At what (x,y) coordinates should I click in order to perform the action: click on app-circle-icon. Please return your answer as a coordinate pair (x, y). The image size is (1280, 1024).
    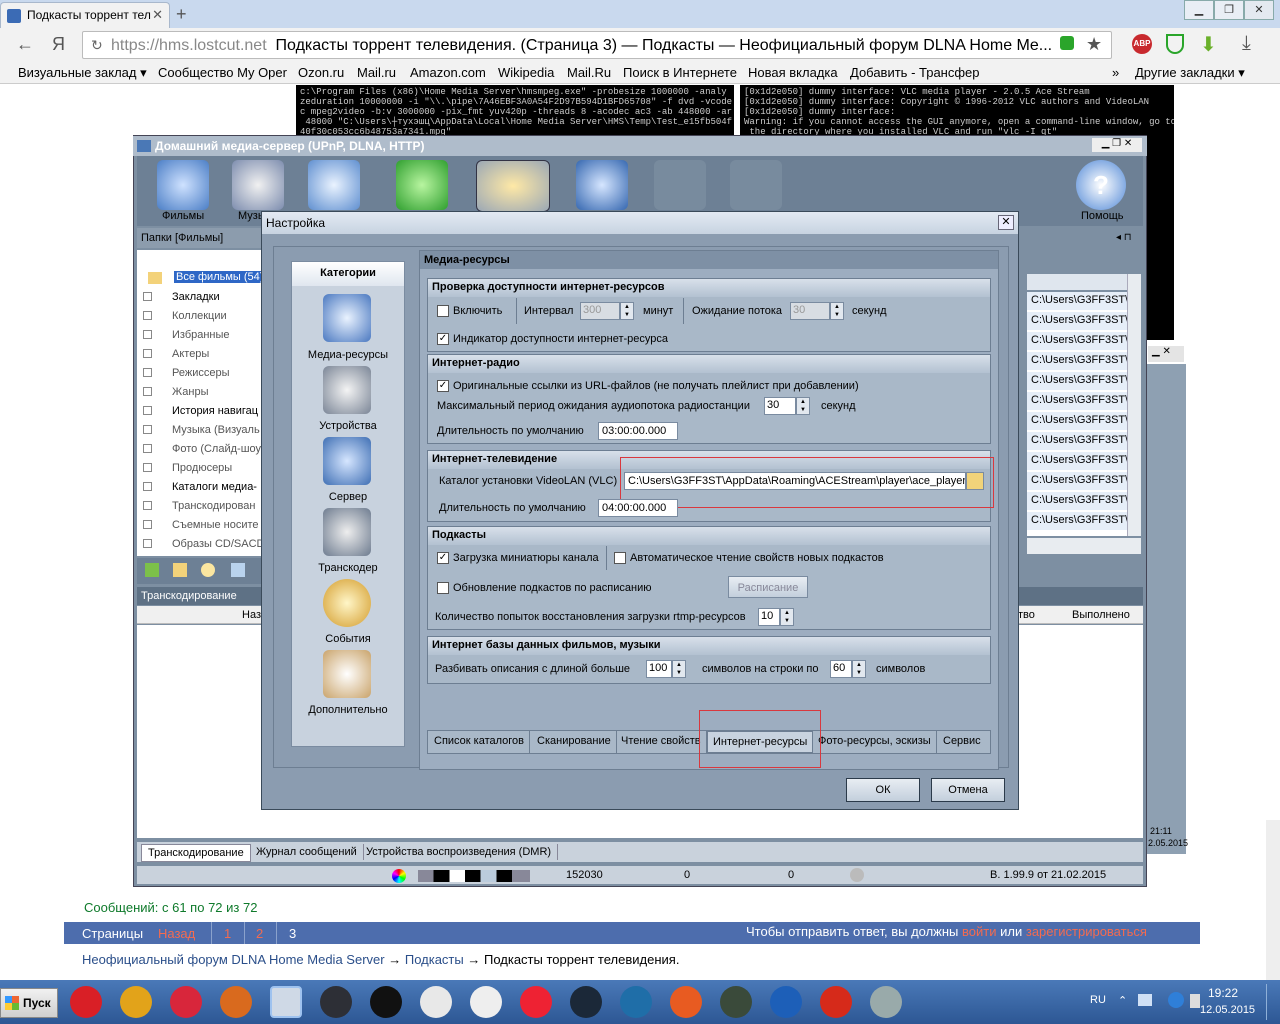
    Looking at the image, I should click on (886, 1002).